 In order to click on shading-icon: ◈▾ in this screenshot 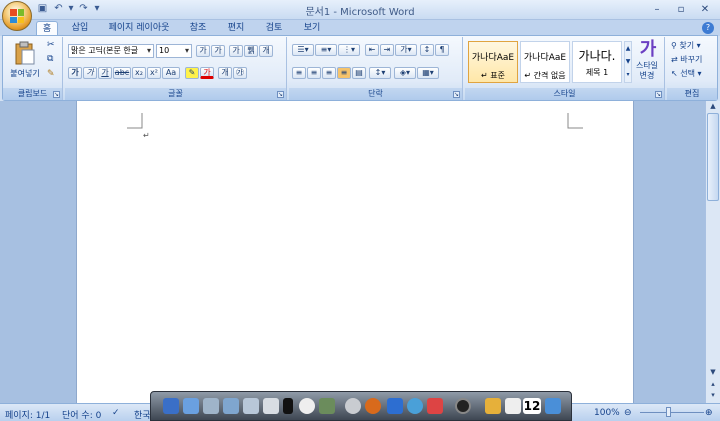, I will do `click(405, 73)`.